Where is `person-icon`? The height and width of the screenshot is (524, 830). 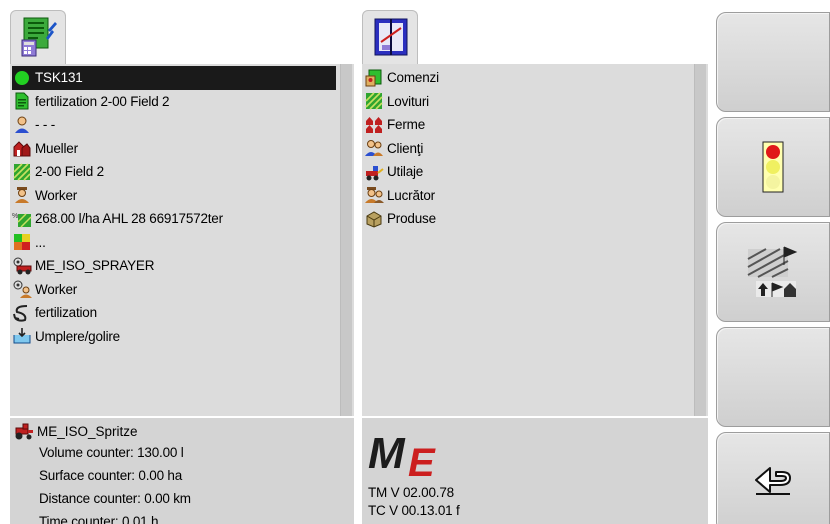
person-icon is located at coordinates (22, 125).